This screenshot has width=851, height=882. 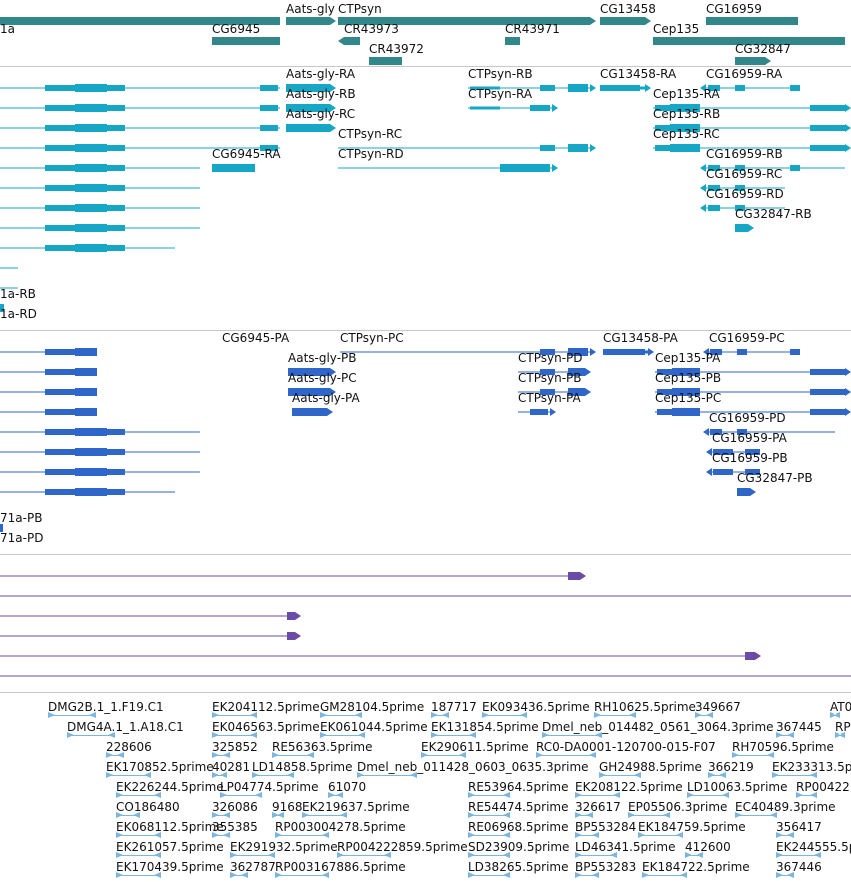 What do you see at coordinates (160, 767) in the screenshot?
I see `est-label: EK170852.5prime` at bounding box center [160, 767].